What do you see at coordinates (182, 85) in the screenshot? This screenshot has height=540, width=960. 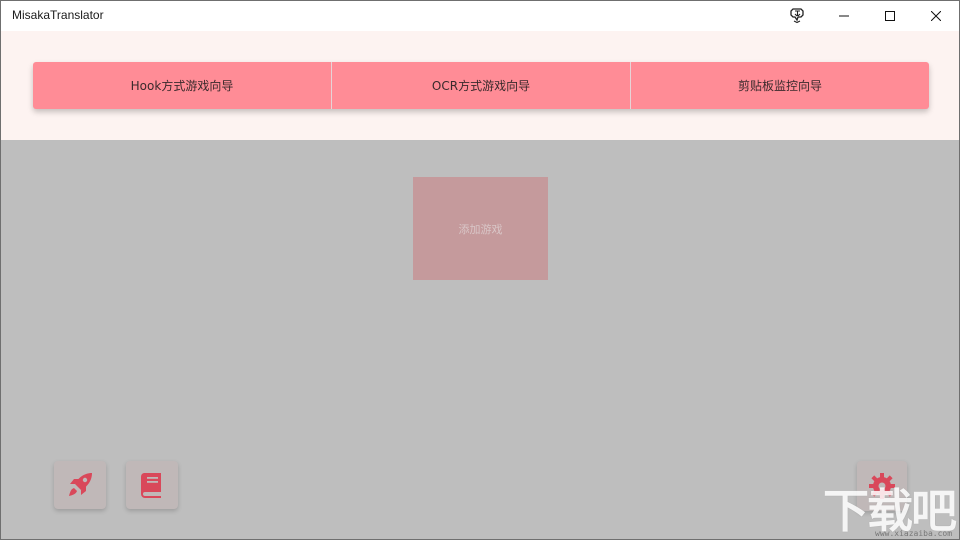 I see `hook-wizard-button: Hook方式游戏向导` at bounding box center [182, 85].